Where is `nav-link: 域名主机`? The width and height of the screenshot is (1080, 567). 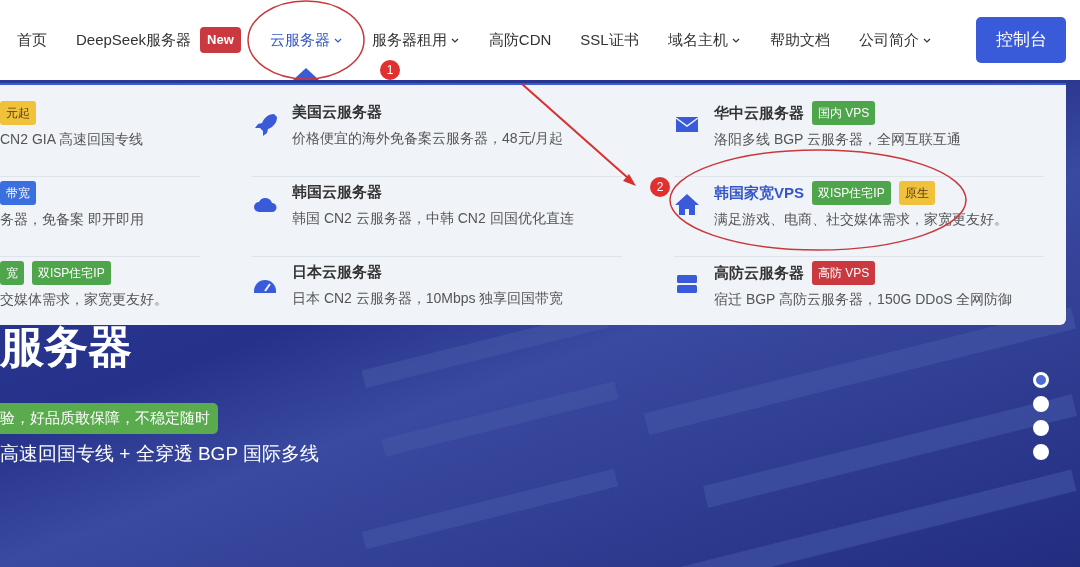
nav-link: 域名主机 is located at coordinates (704, 40).